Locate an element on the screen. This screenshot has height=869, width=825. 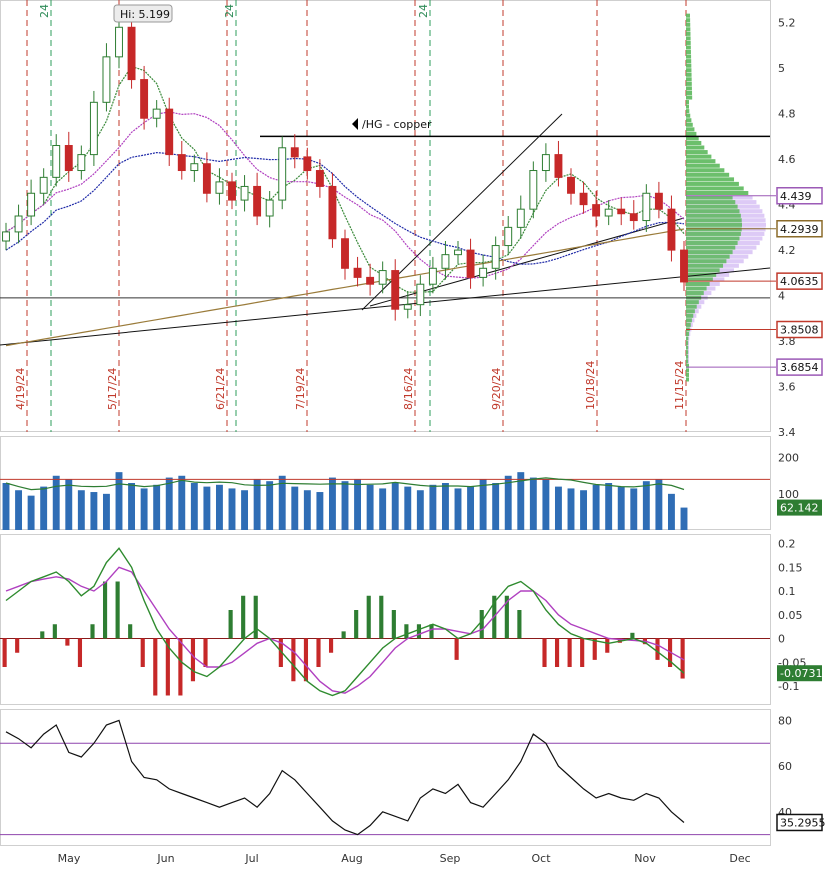
price-tick-label: 5.2 is located at coordinates (787, 23).